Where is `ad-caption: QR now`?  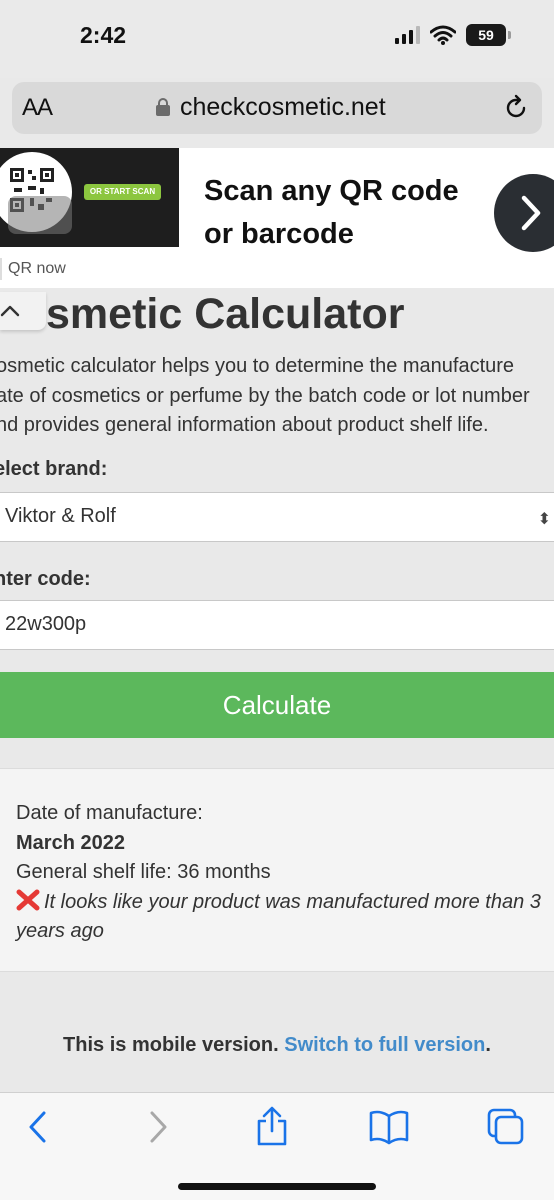
ad-caption: QR now is located at coordinates (37, 269).